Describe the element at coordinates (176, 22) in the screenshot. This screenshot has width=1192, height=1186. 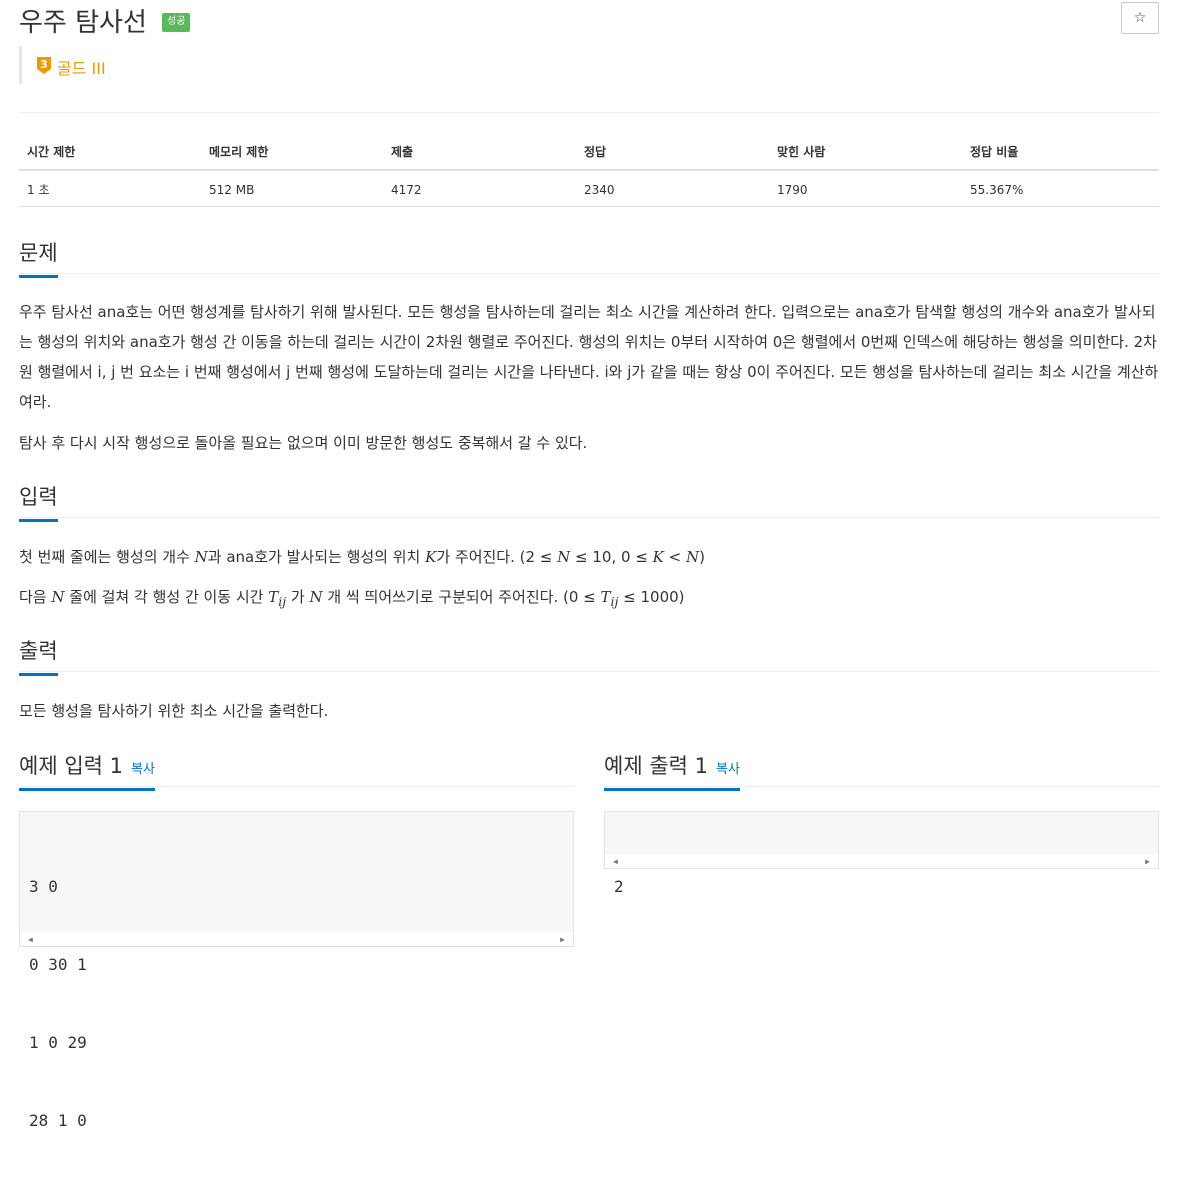
I see `status-badge: 성공` at that location.